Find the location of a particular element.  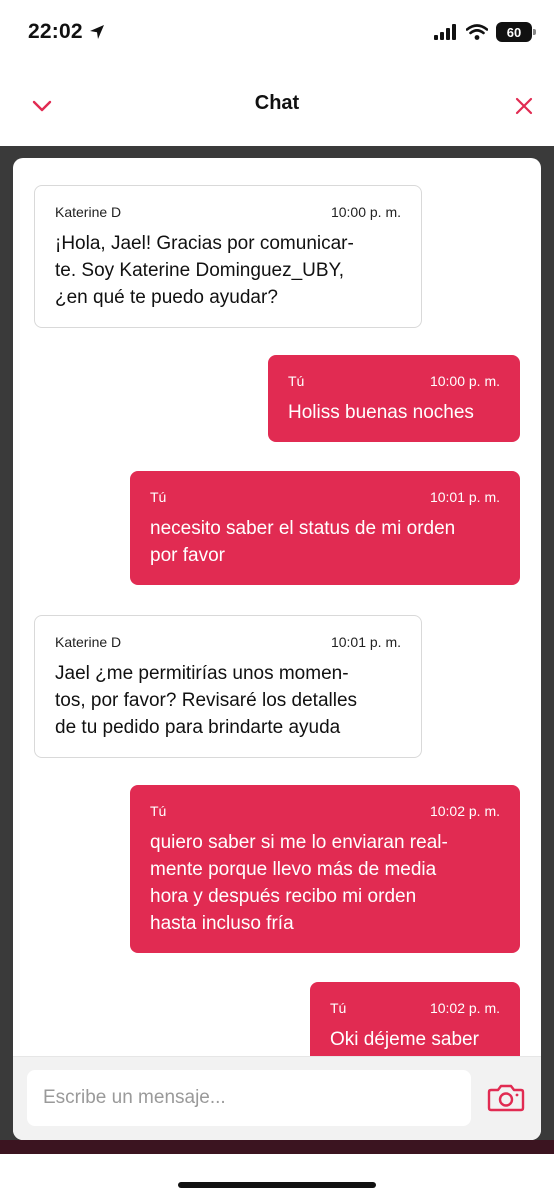

battery-level: 60 is located at coordinates (514, 32).